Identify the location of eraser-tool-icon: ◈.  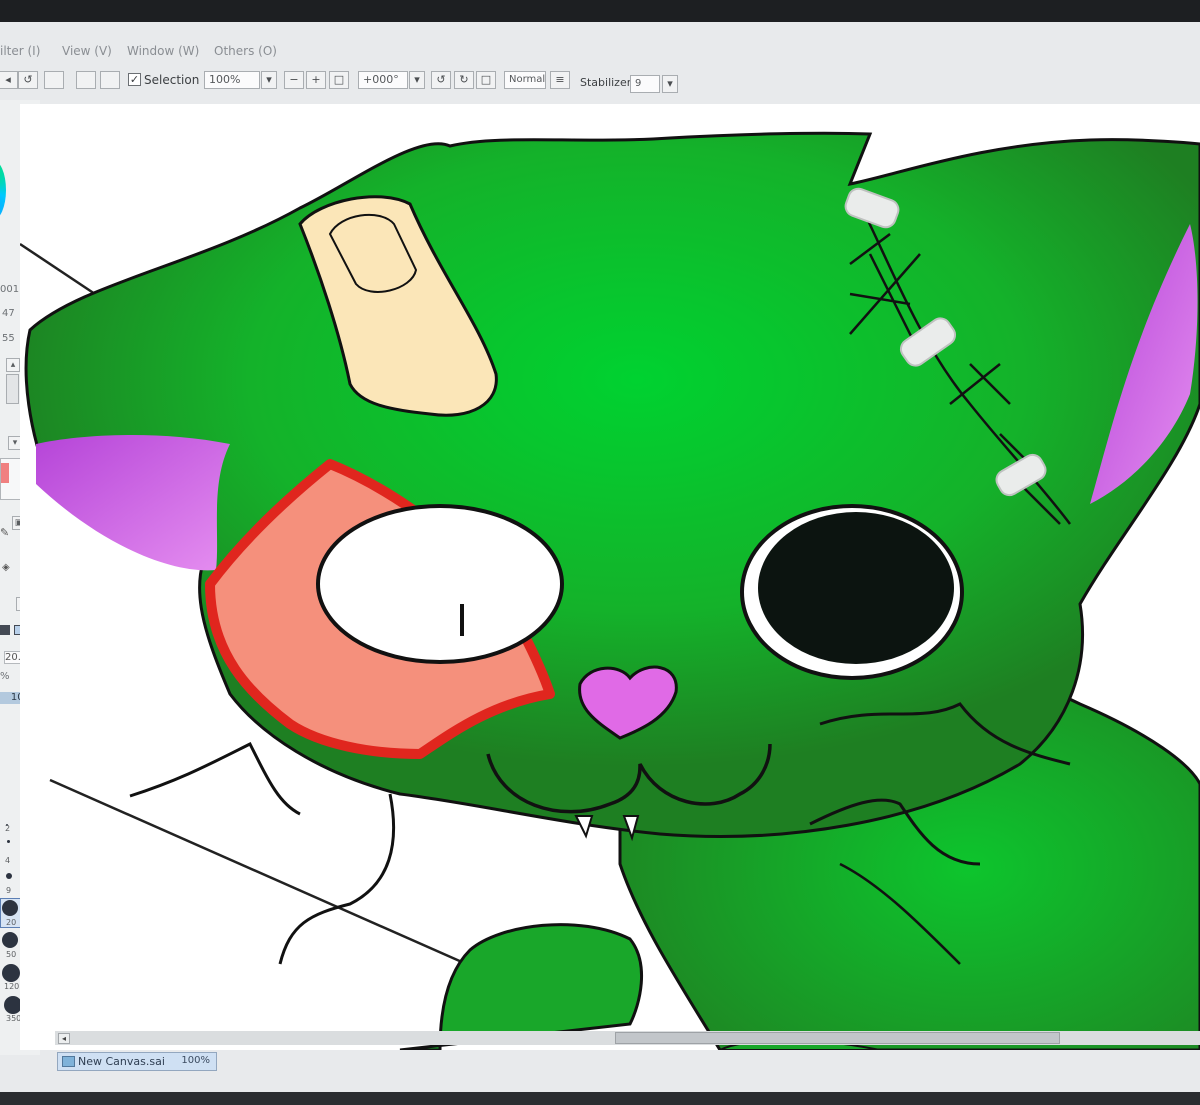
(6, 567).